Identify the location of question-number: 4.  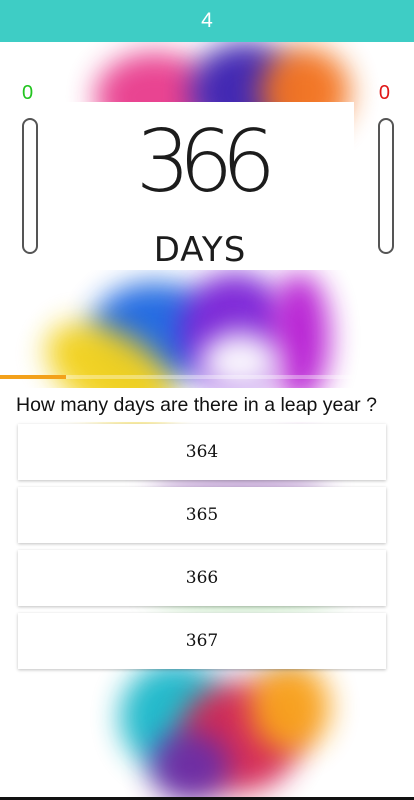
(207, 20).